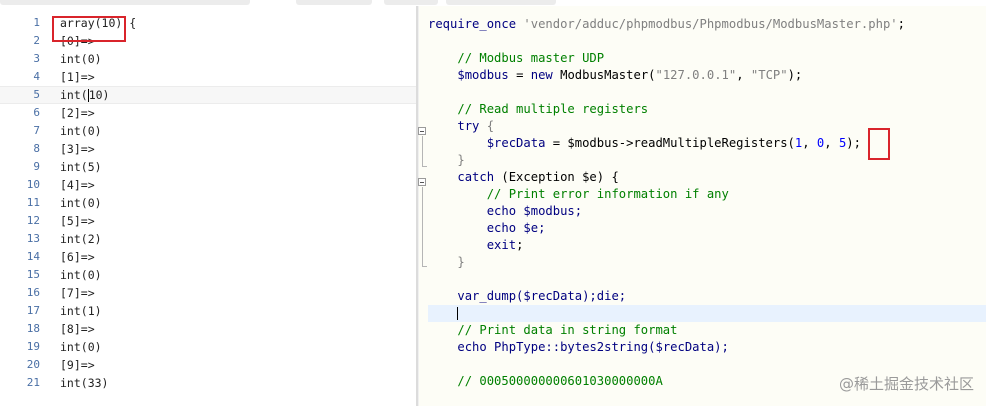  I want to click on output-line: 9 int(5), so click(209, 167).